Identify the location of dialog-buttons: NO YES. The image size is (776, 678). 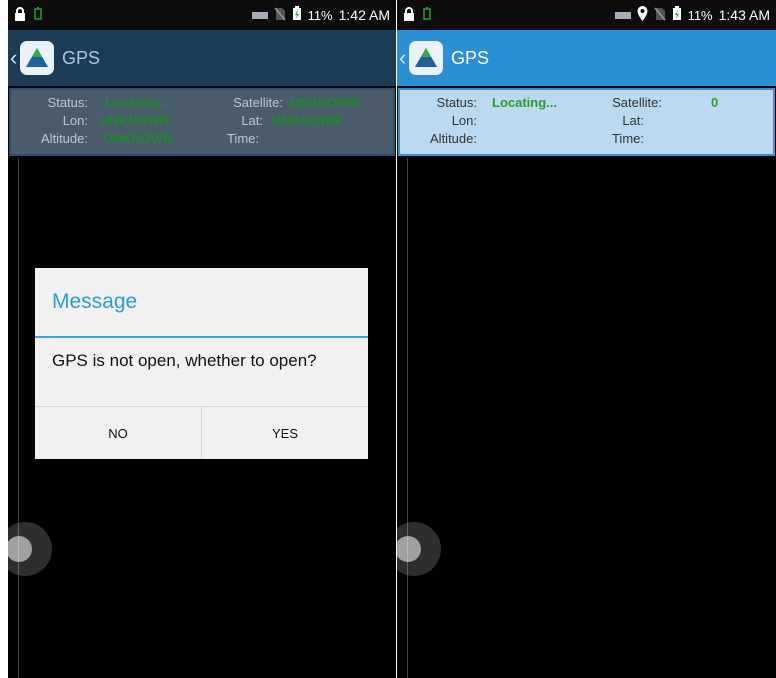
(201, 432).